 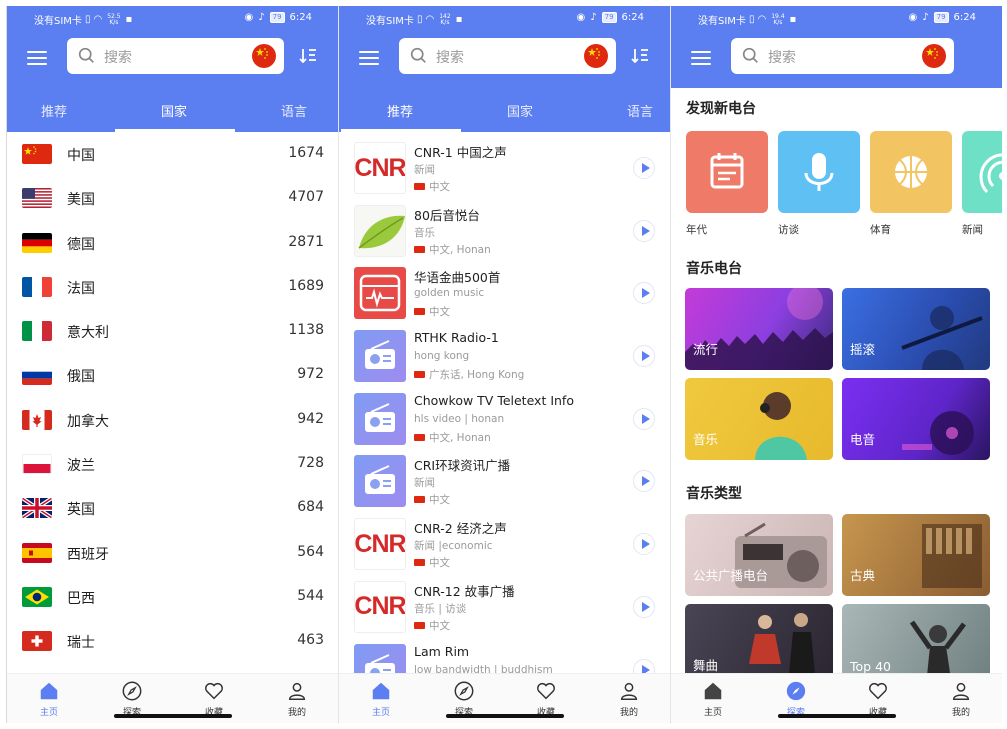 I want to click on station-row: CNR CNR-2 经济之声 新闻 |economic 中文, so click(x=504, y=543).